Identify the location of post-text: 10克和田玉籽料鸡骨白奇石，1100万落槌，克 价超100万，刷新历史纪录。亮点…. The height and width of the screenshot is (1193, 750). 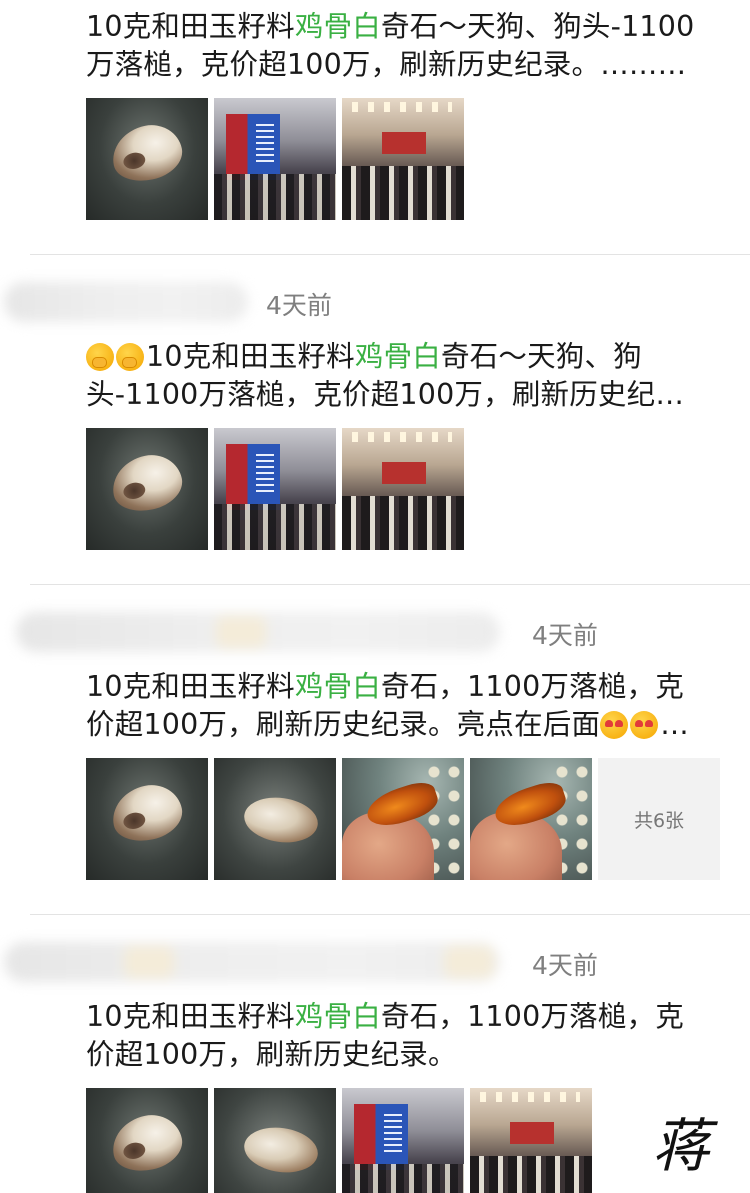
(404, 706).